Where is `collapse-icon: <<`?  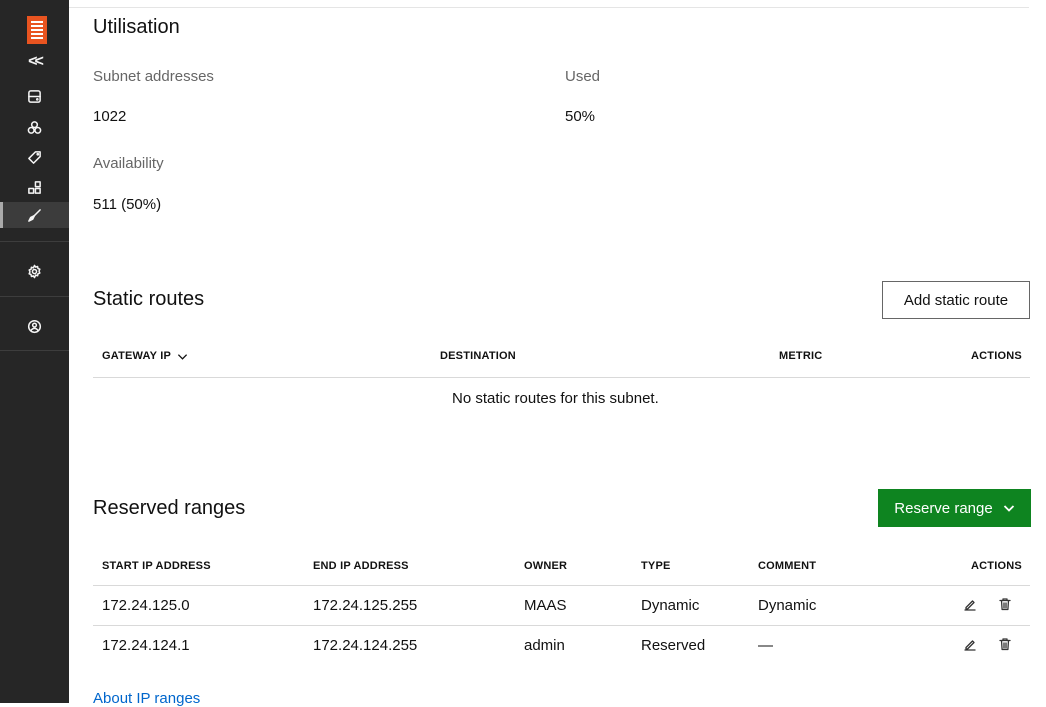
collapse-icon: << is located at coordinates (36, 61).